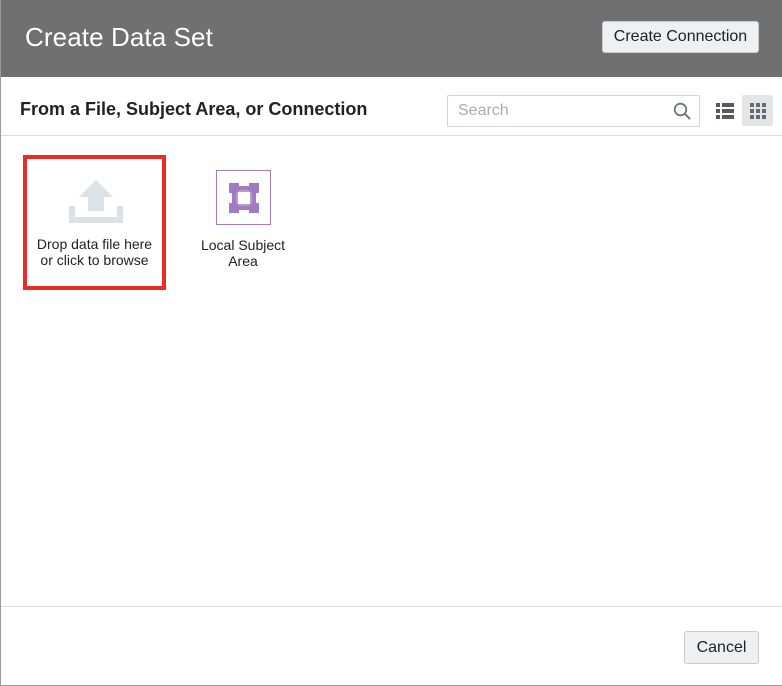  Describe the element at coordinates (94, 244) in the screenshot. I see `upload-label-line1: Drop data file here` at that location.